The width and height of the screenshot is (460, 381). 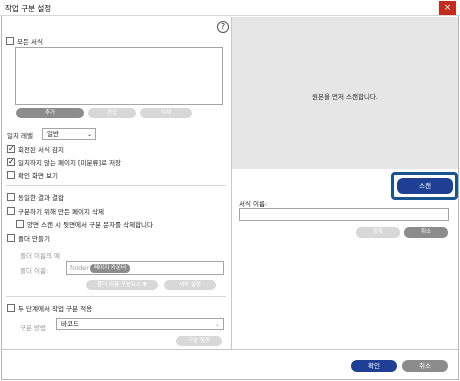 I want to click on edit-button: 편집, so click(x=112, y=113).